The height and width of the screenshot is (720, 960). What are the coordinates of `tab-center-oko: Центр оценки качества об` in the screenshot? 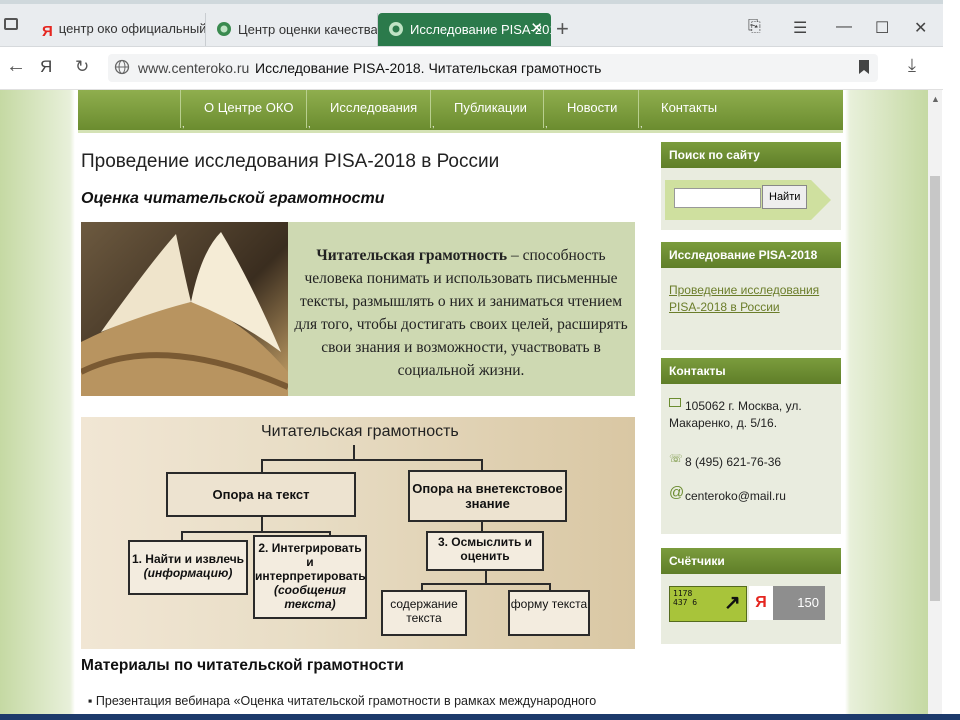 It's located at (292, 29).